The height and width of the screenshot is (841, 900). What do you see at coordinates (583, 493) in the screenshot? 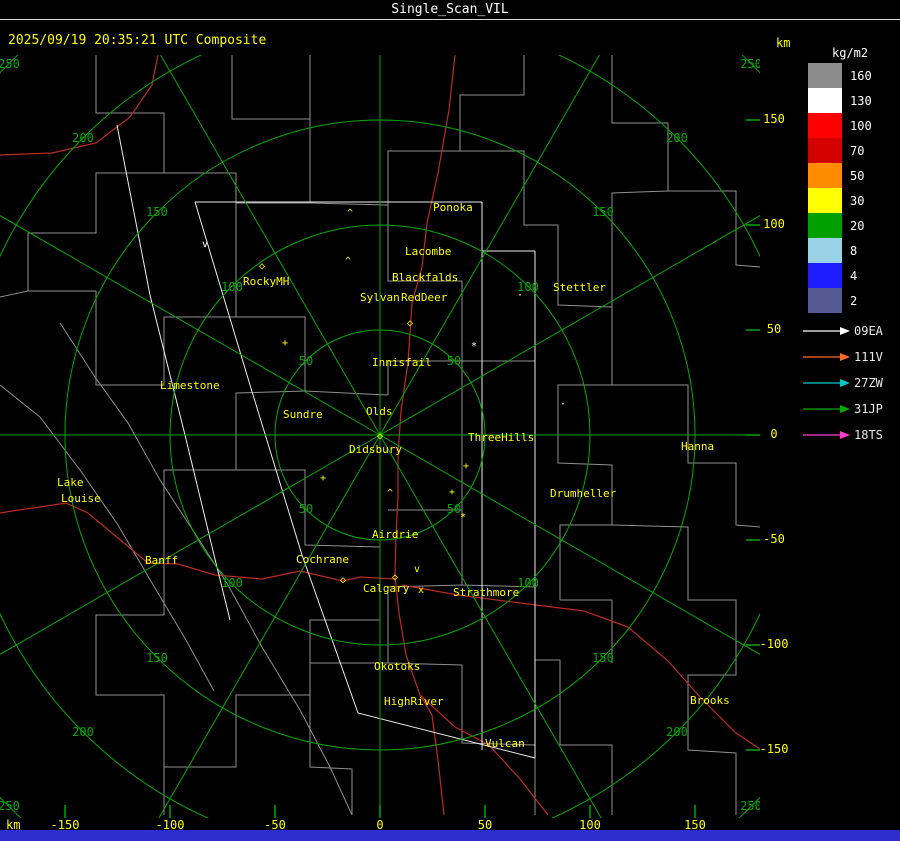
I see `town-label: Drumheller` at bounding box center [583, 493].